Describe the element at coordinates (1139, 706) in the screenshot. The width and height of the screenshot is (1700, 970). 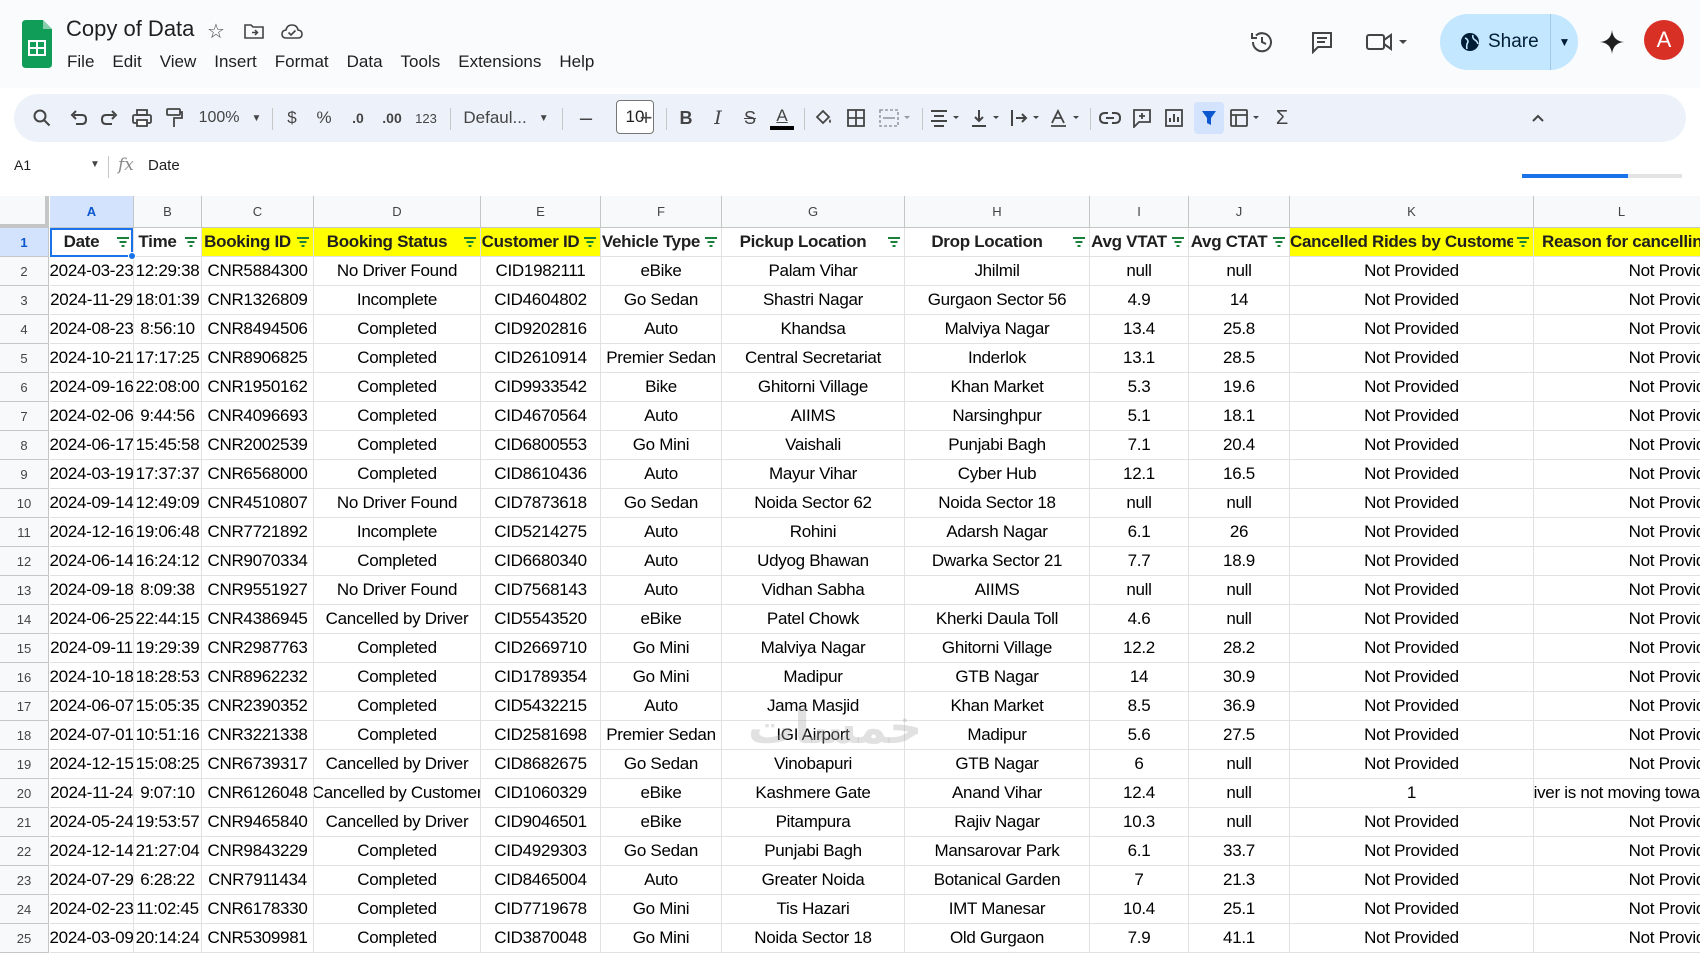
I see `table-cell: 8.5` at that location.